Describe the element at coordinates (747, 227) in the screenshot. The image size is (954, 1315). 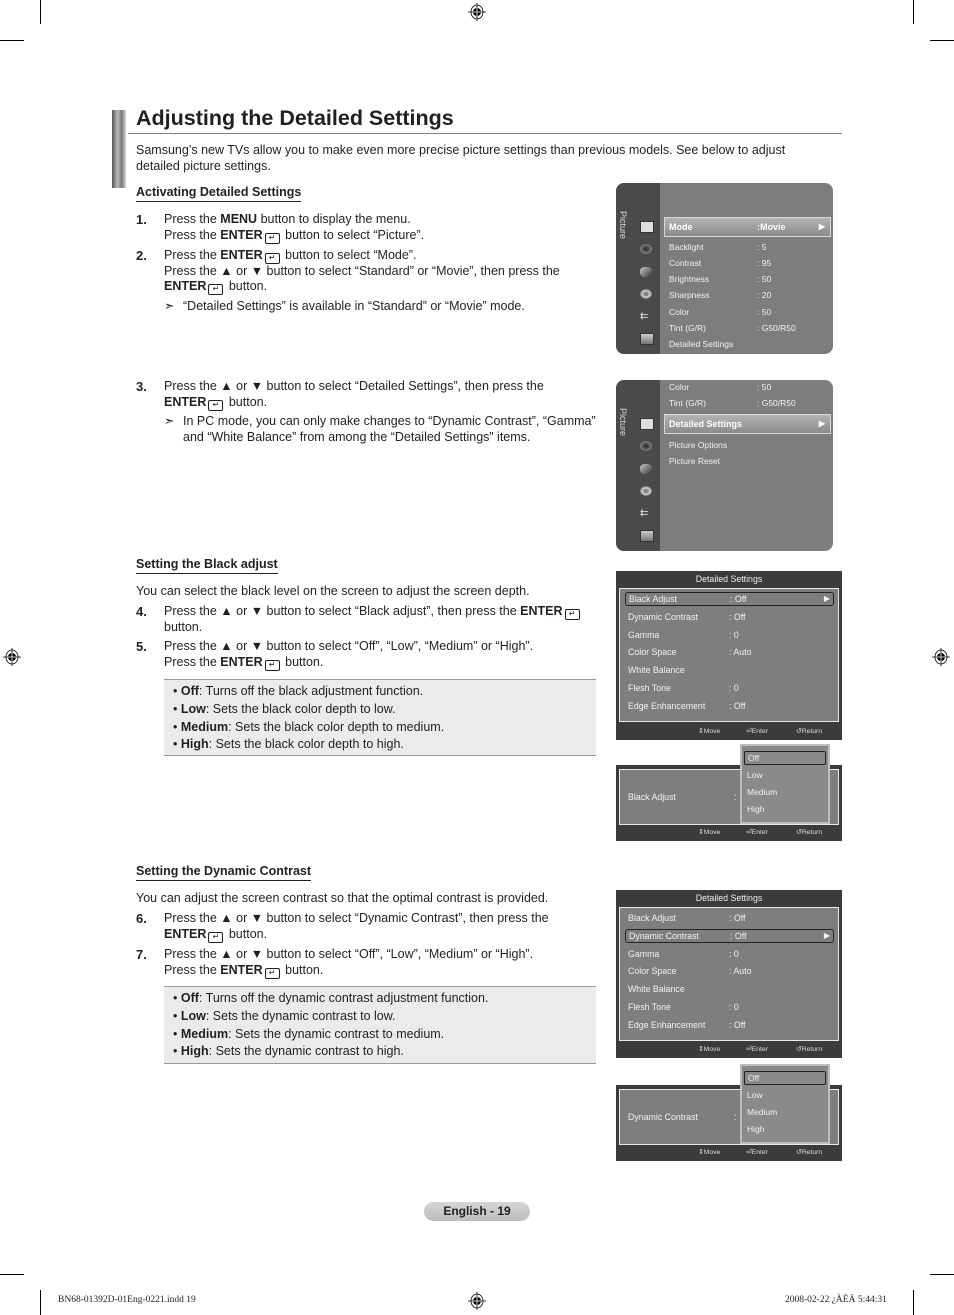
I see `menu-item-mode-selected: Mode :Movie ▶` at that location.